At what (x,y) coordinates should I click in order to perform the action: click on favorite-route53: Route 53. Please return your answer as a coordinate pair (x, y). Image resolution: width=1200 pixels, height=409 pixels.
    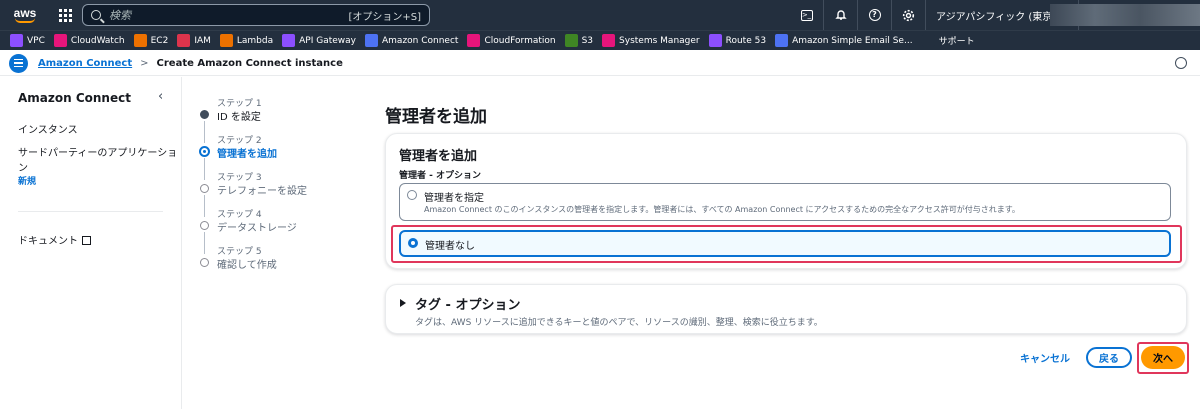
    Looking at the image, I should click on (737, 40).